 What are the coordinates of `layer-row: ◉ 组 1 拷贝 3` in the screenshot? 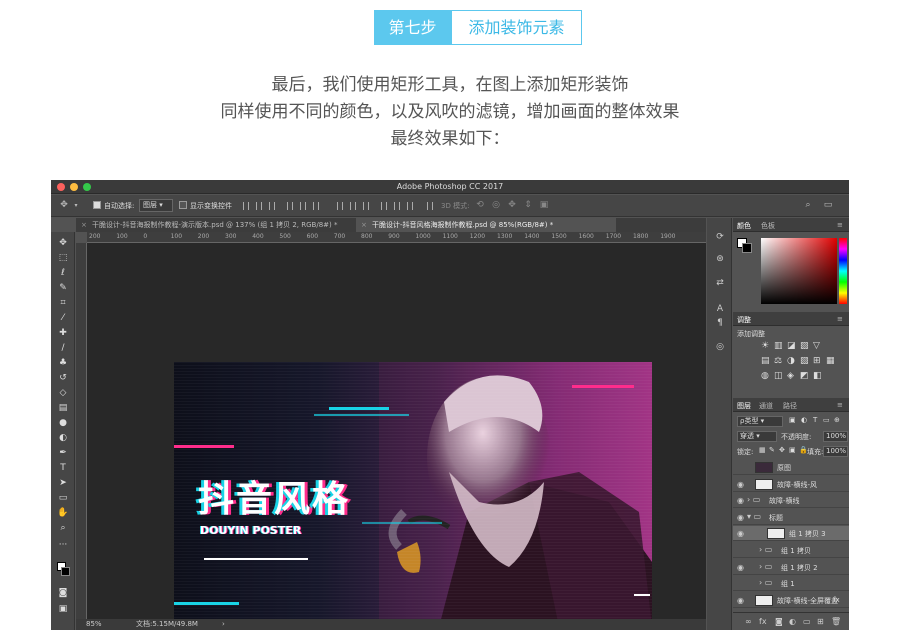 It's located at (791, 534).